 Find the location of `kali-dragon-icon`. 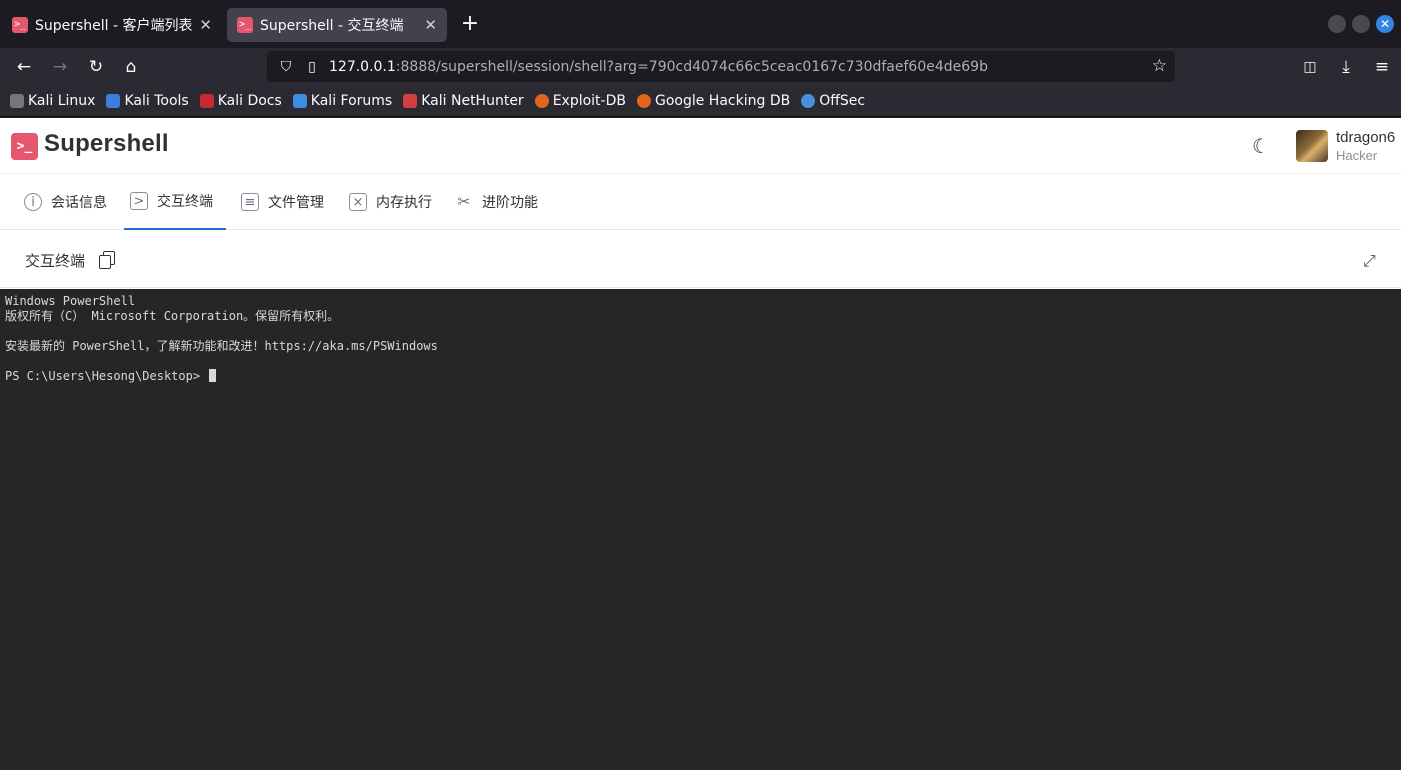

kali-dragon-icon is located at coordinates (17, 101).